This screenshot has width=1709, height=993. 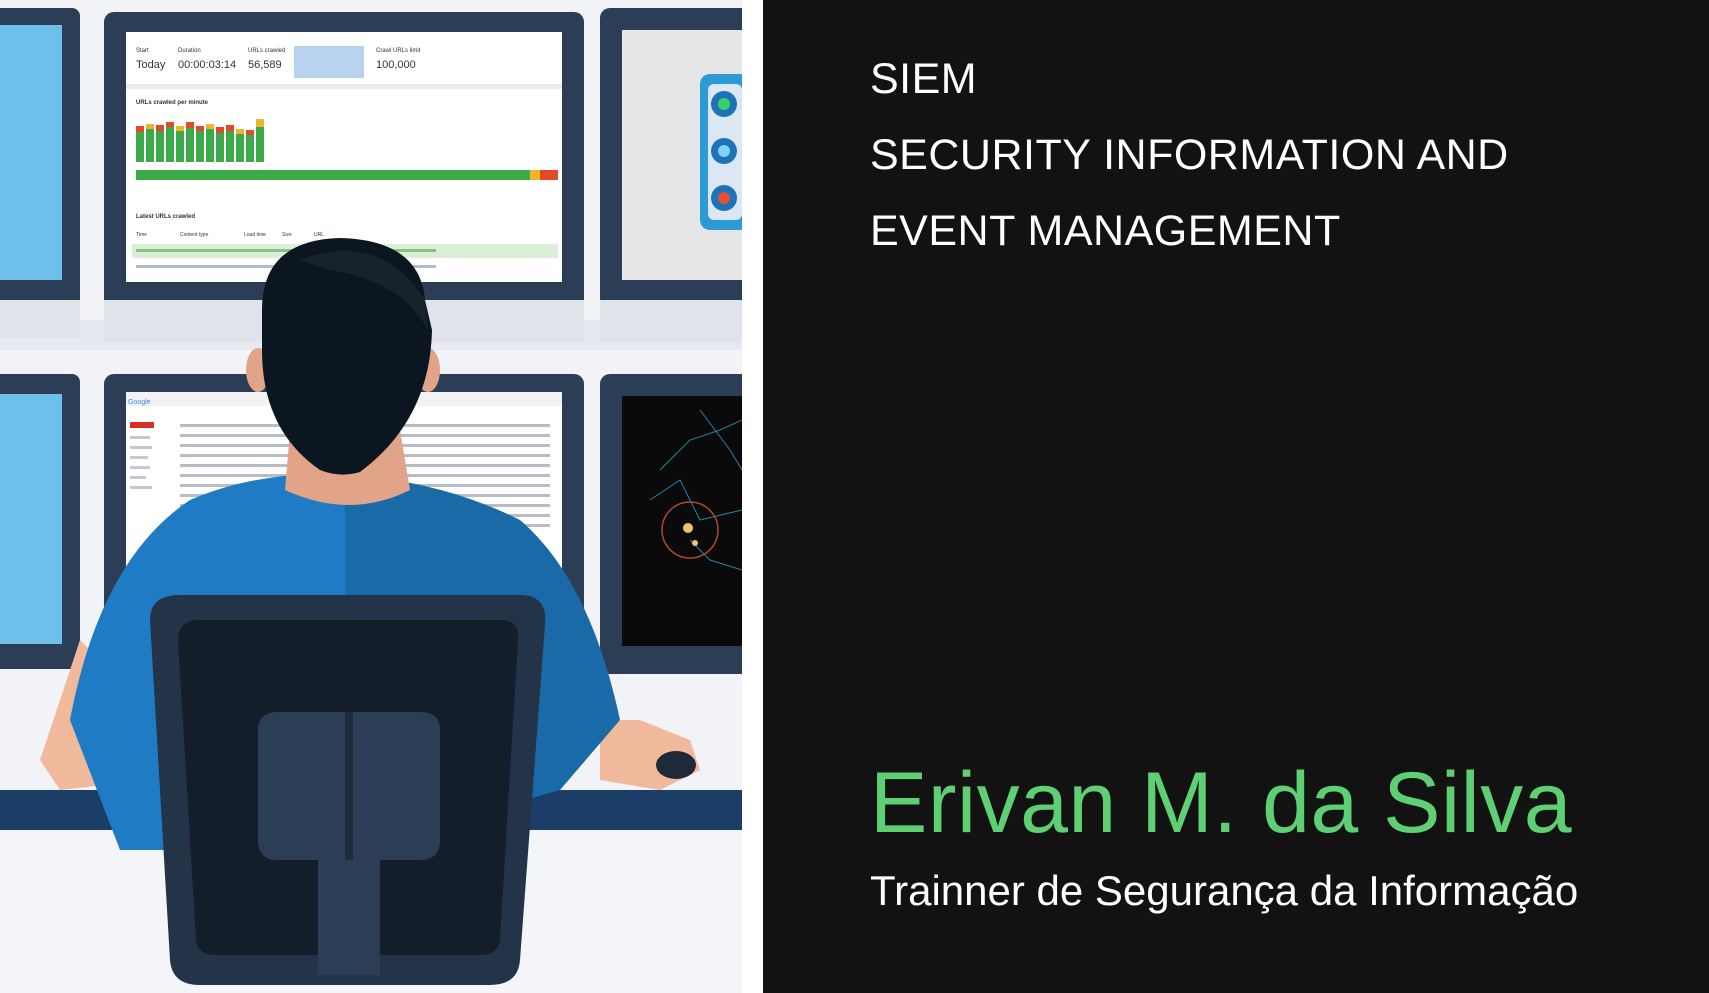 What do you see at coordinates (172, 103) in the screenshot?
I see `chart-title: URLs crawled per minute` at bounding box center [172, 103].